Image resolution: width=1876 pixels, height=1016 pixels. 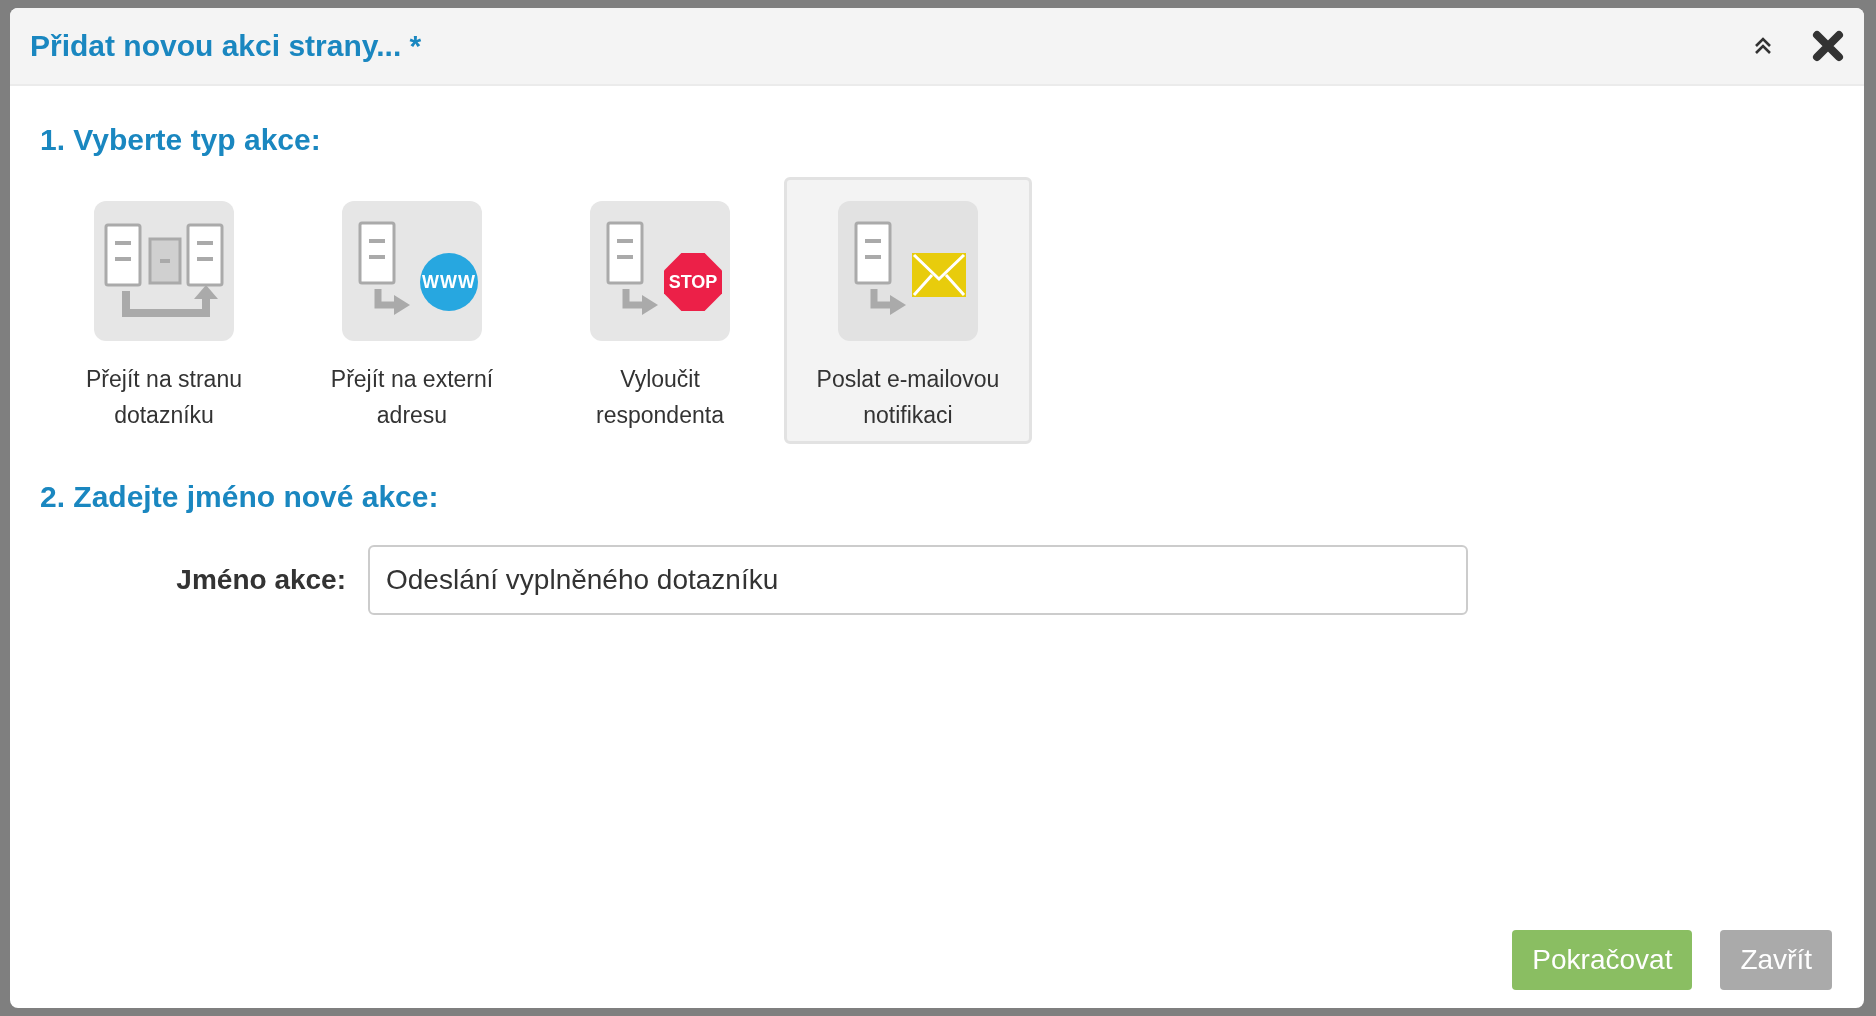 I want to click on stop-sign: STOP, so click(x=693, y=282).